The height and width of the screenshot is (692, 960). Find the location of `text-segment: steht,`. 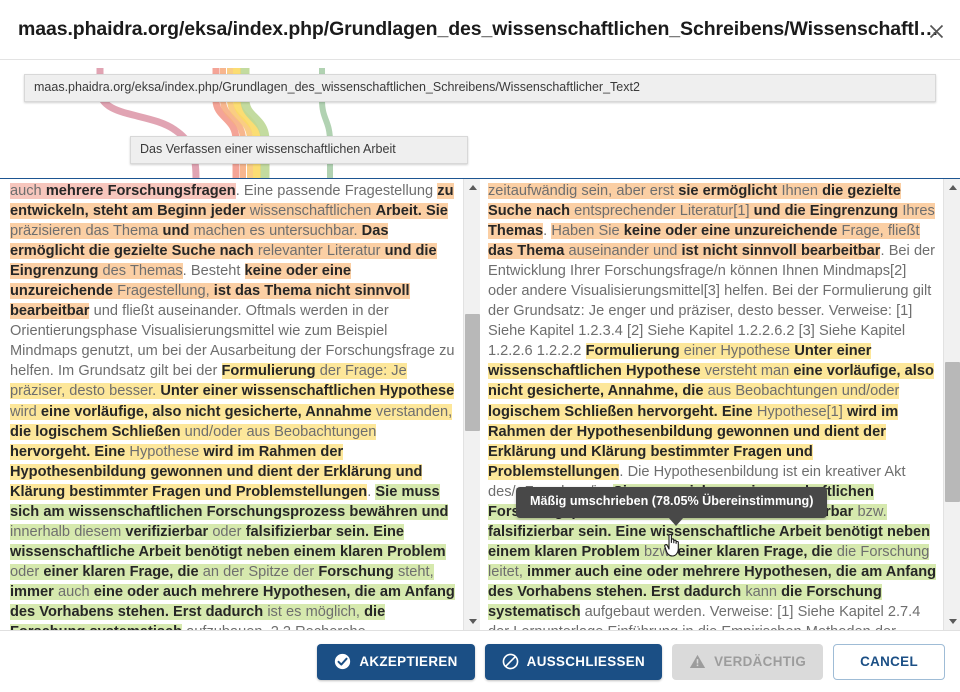

text-segment: steht, is located at coordinates (415, 571).